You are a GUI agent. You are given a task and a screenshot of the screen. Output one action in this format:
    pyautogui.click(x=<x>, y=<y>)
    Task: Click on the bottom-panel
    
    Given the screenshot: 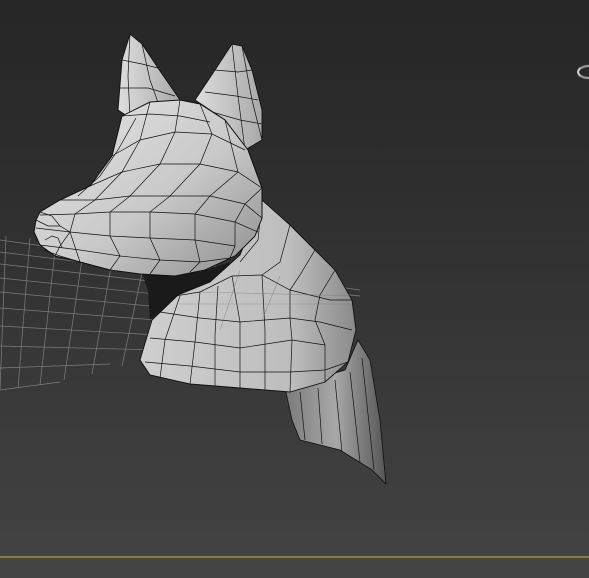 What is the action you would take?
    pyautogui.click(x=294, y=568)
    